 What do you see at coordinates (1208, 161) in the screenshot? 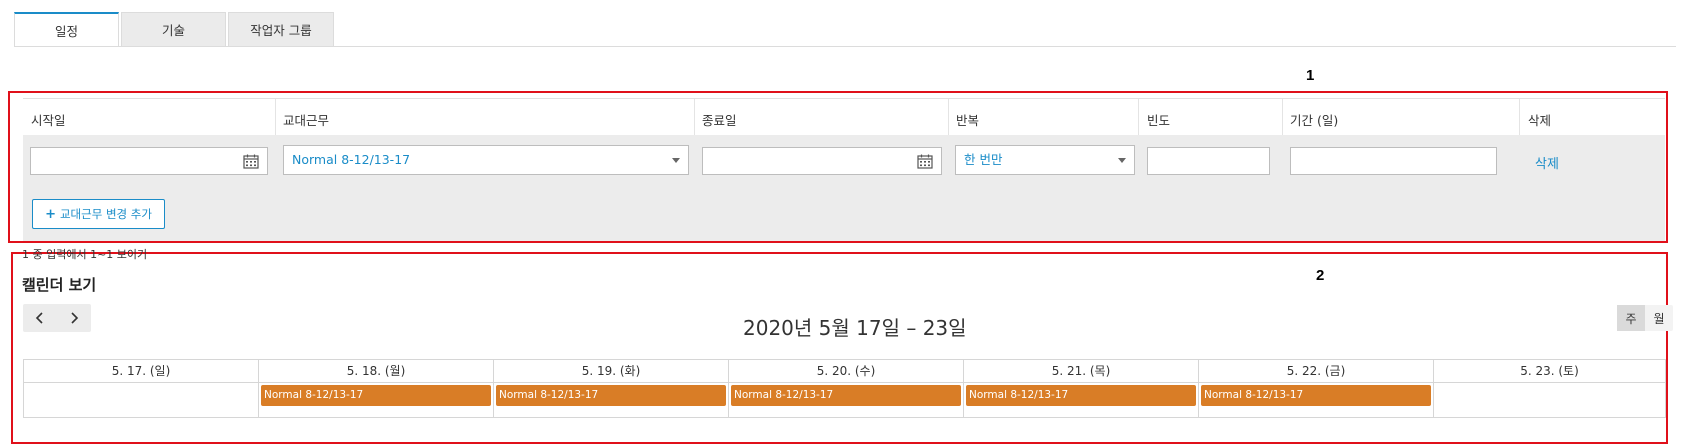
I see `frequency-input` at bounding box center [1208, 161].